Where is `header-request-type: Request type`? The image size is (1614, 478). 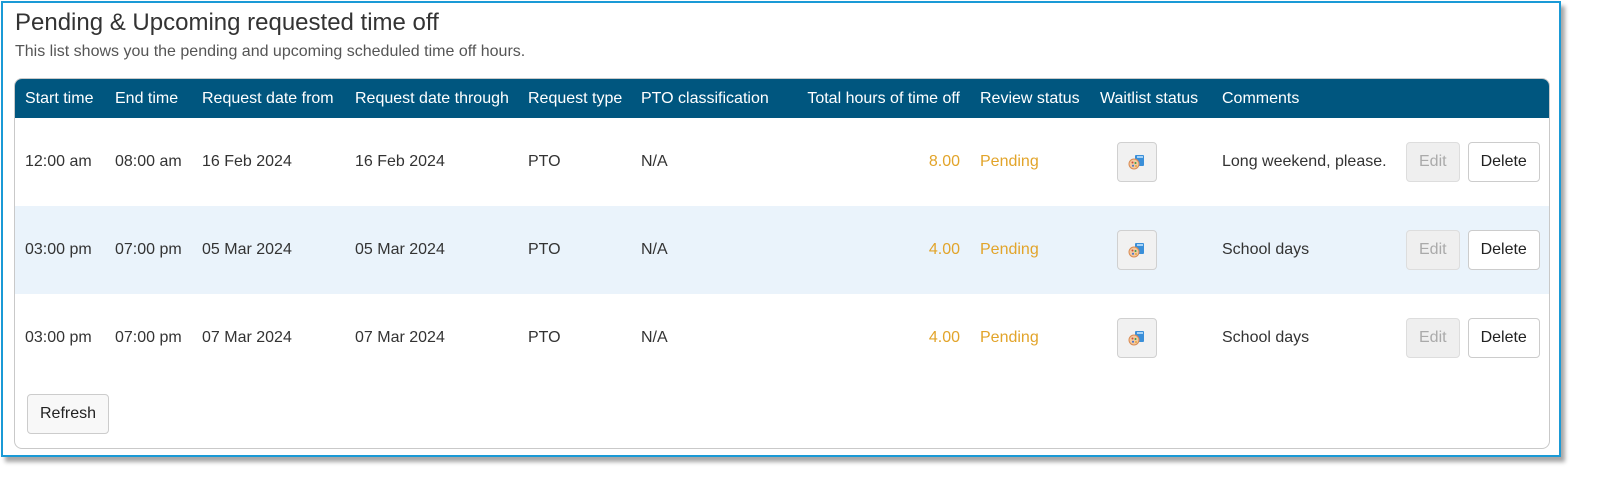 header-request-type: Request type is located at coordinates (575, 98).